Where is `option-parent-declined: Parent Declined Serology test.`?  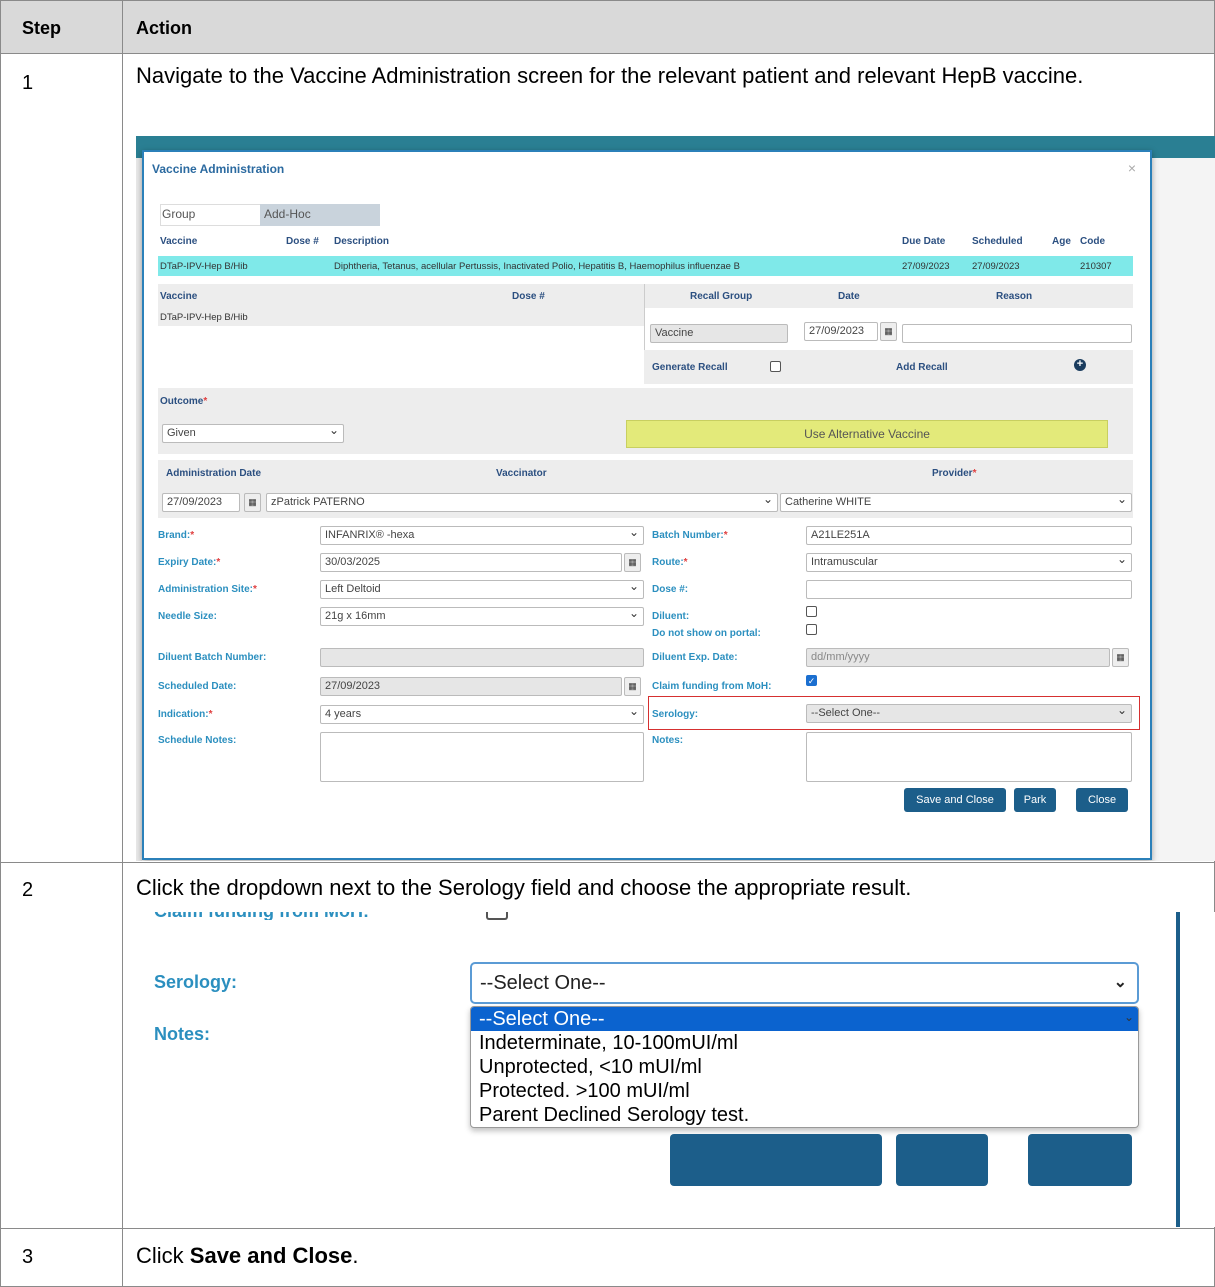
option-parent-declined: Parent Declined Serology test. is located at coordinates (804, 1115).